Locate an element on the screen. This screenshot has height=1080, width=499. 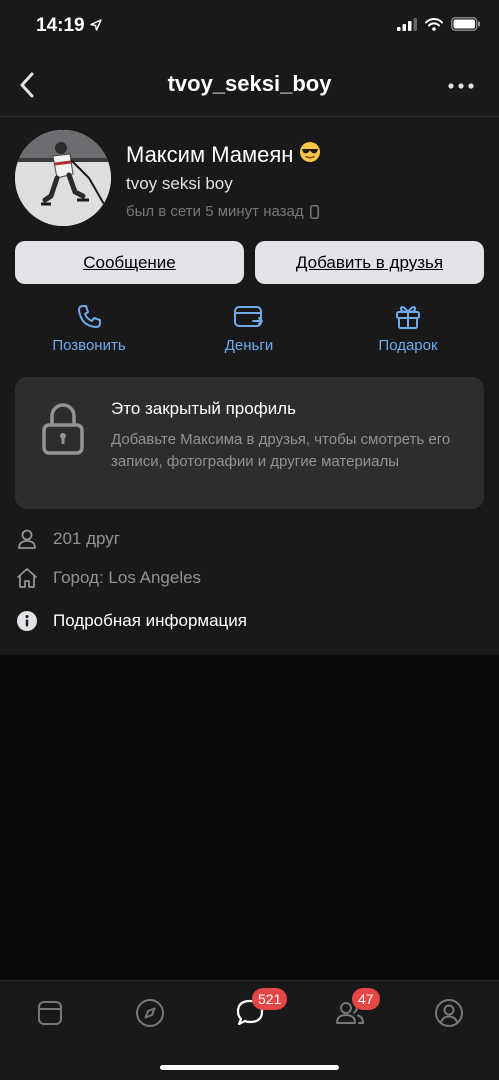
avatar is located at coordinates (63, 178).